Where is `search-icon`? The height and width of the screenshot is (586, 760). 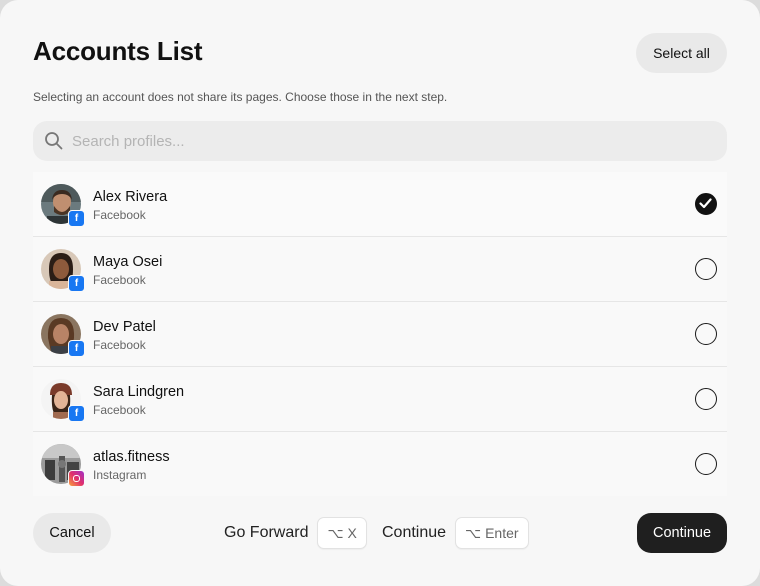
search-icon is located at coordinates (54, 141).